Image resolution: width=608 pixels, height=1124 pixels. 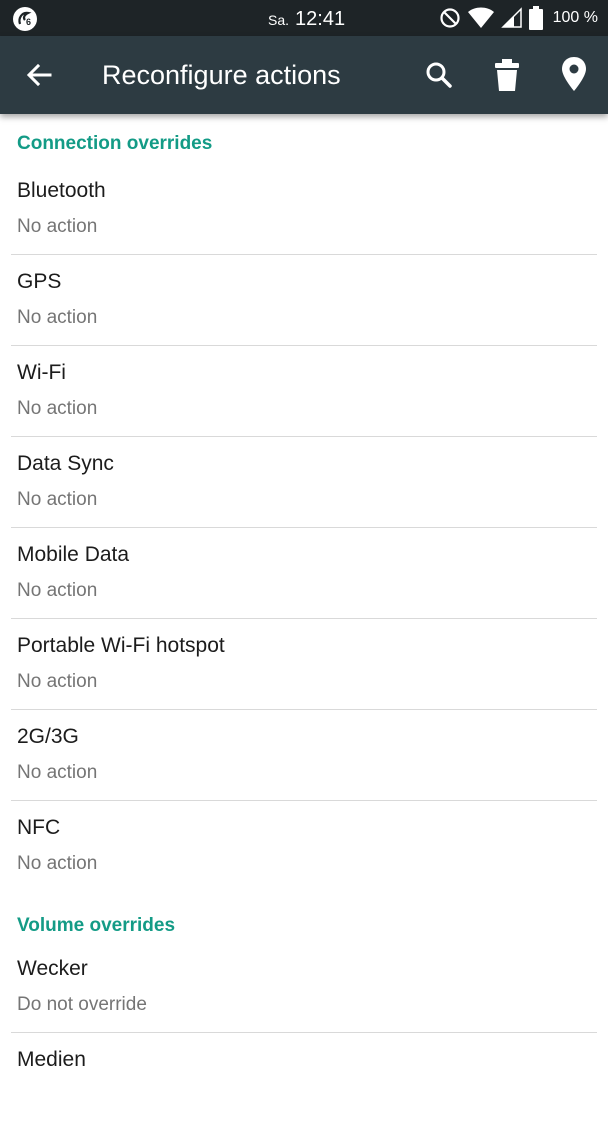 I want to click on item-title: Wecker, so click(x=52, y=968).